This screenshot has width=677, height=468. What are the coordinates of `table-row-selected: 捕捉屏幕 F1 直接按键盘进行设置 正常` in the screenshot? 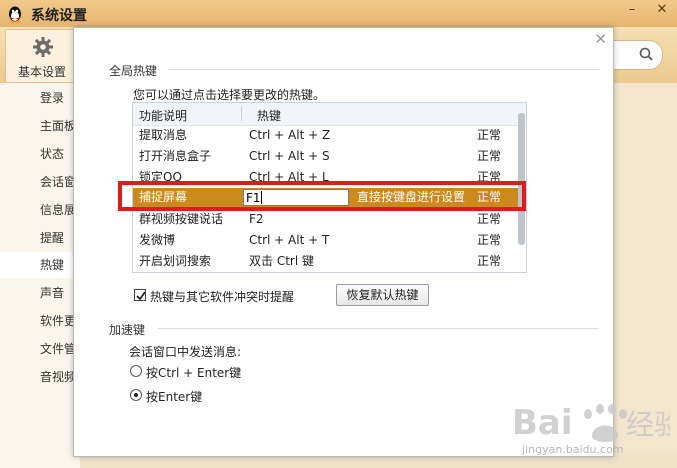 It's located at (329, 197).